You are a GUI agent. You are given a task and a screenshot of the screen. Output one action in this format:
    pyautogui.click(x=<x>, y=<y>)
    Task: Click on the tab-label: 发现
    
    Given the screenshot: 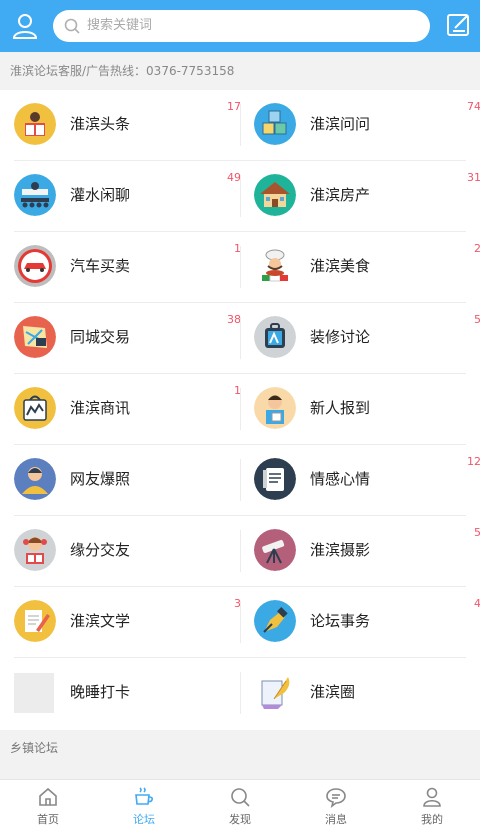 What is the action you would take?
    pyautogui.click(x=240, y=819)
    